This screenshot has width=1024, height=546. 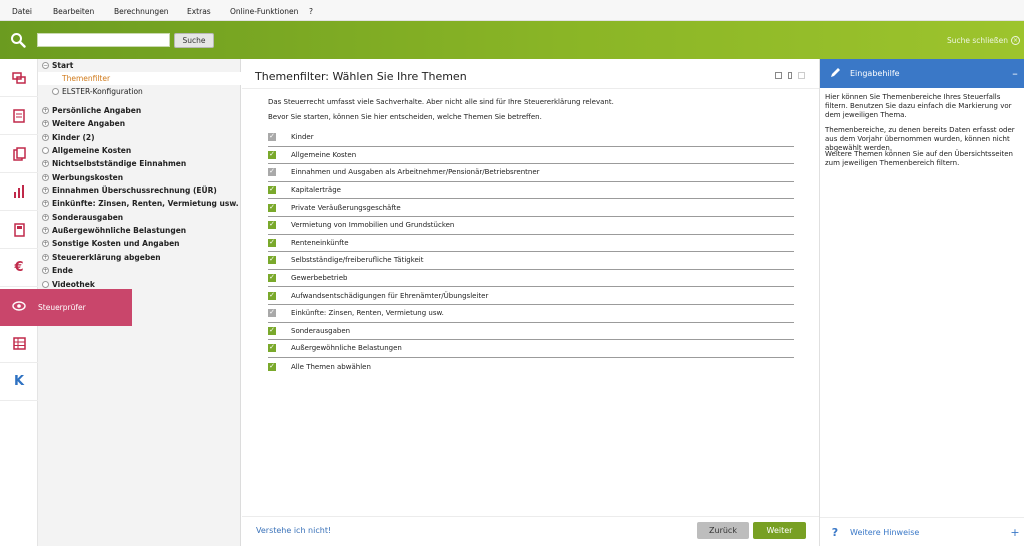 What do you see at coordinates (779, 530) in the screenshot?
I see `next-button: Weiter` at bounding box center [779, 530].